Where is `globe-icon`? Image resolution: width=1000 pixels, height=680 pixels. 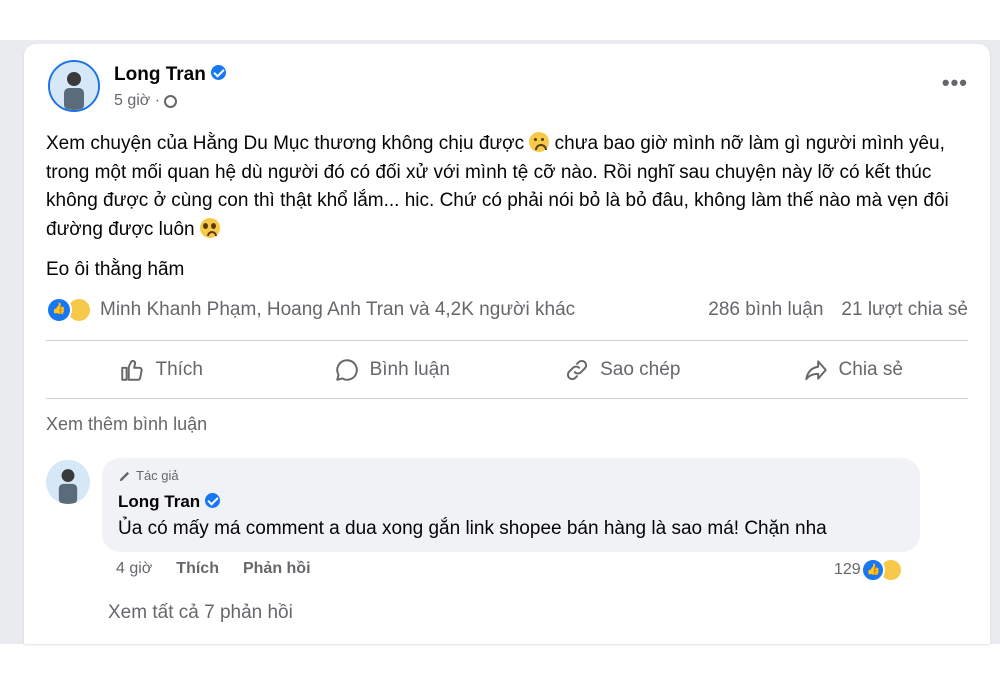
globe-icon is located at coordinates (171, 101).